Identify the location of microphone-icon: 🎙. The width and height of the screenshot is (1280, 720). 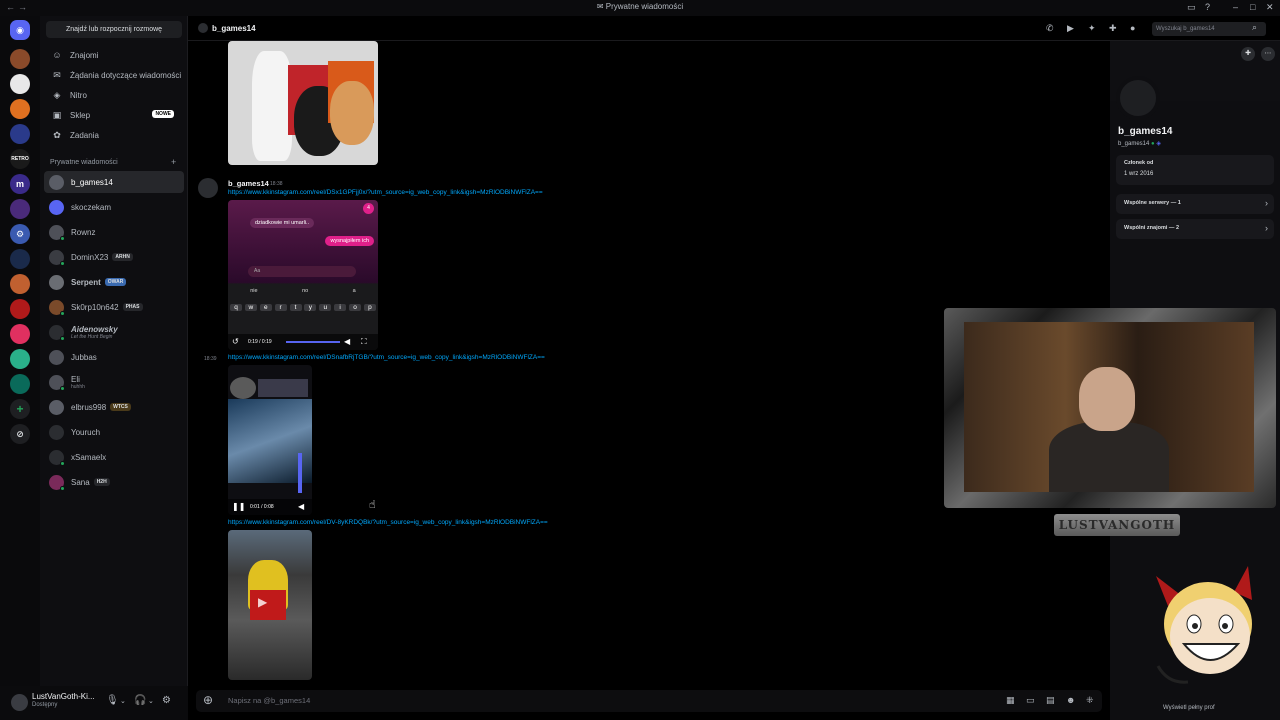
(112, 700).